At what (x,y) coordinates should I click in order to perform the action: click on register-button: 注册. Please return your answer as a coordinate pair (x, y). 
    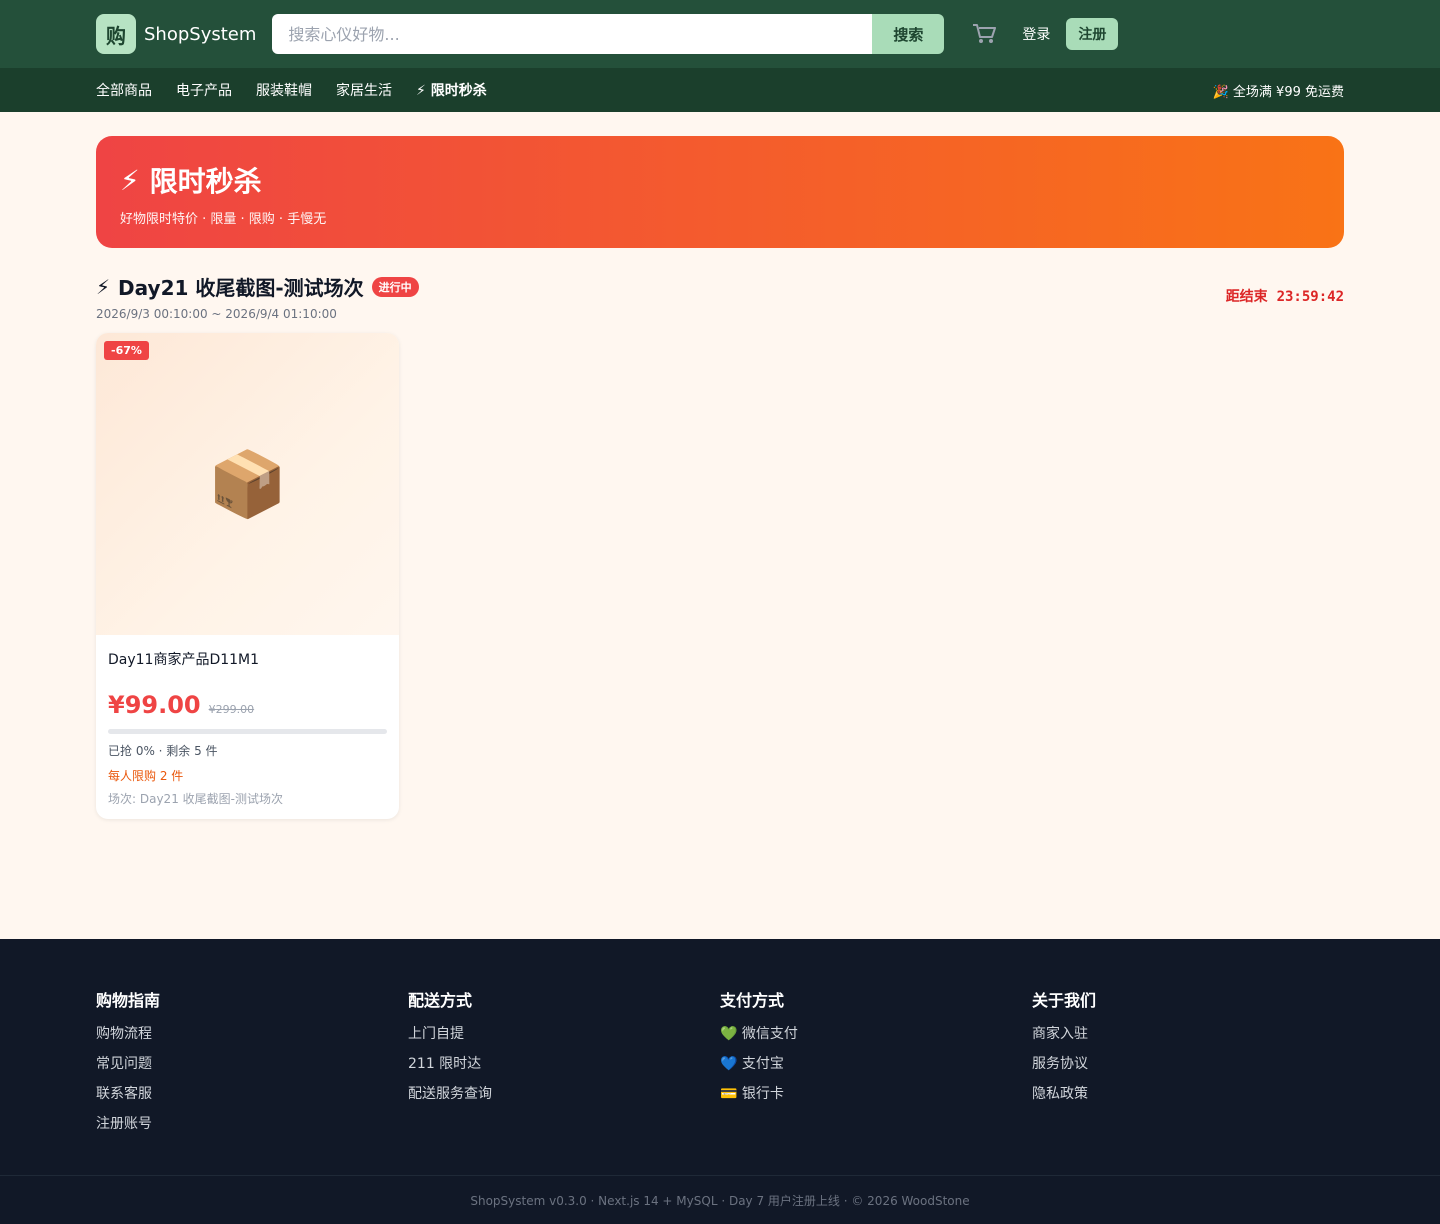
    Looking at the image, I should click on (1092, 34).